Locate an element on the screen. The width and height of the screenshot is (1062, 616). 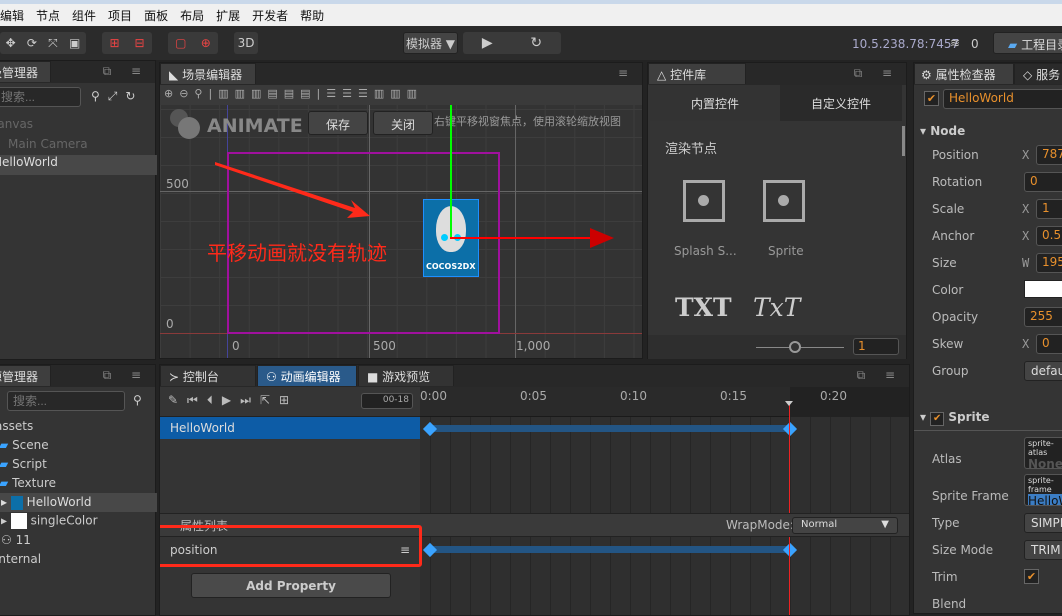
playhead is located at coordinates (789, 508).